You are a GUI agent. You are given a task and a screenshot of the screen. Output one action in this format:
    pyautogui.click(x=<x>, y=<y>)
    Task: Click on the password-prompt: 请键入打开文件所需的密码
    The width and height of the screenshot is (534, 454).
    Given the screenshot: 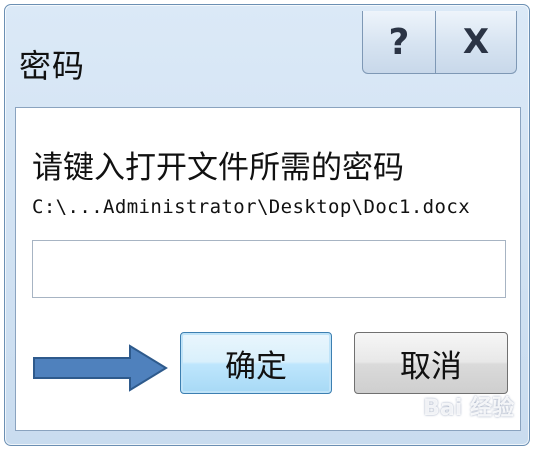 What is the action you would take?
    pyautogui.click(x=218, y=168)
    